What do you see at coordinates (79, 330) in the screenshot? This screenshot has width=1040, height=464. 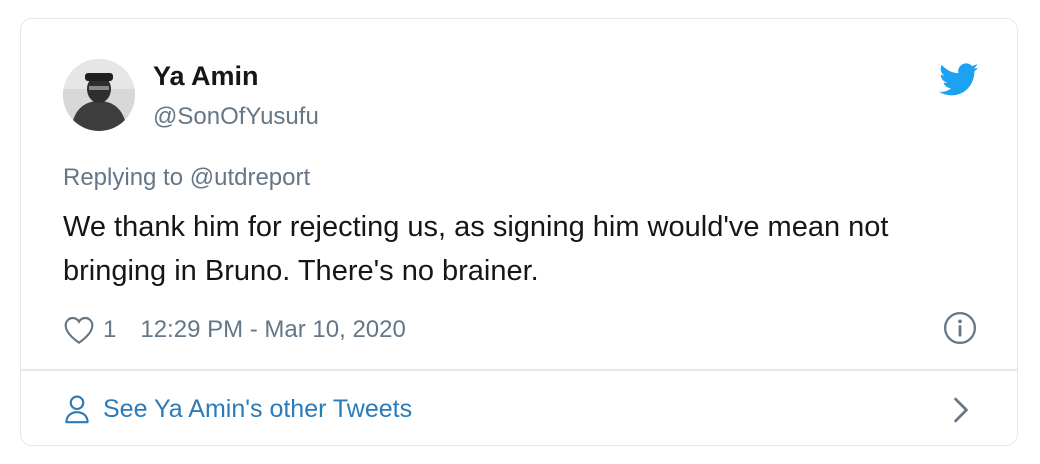 I see `heart-icon` at bounding box center [79, 330].